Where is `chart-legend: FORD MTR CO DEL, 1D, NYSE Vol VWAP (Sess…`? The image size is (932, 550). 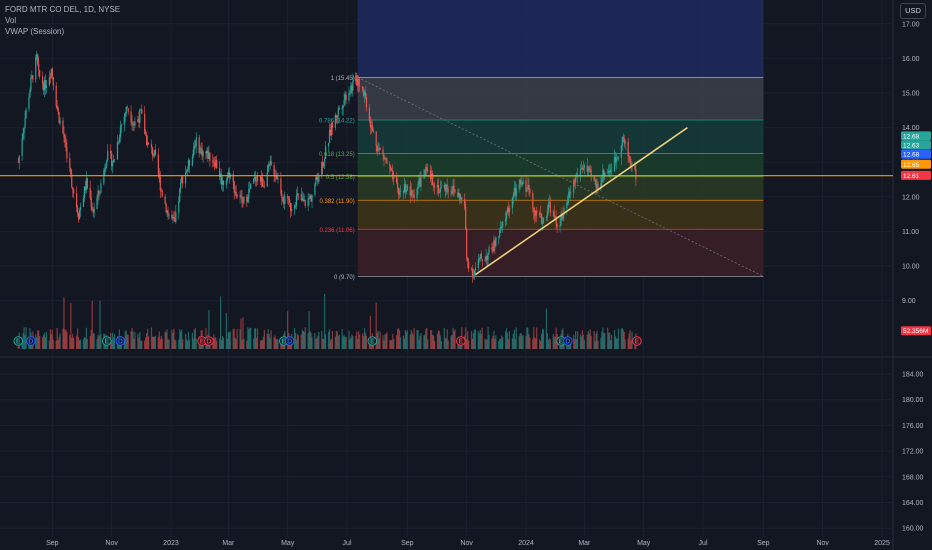
chart-legend: FORD MTR CO DEL, 1D, NYSE Vol VWAP (Sess… is located at coordinates (62, 20).